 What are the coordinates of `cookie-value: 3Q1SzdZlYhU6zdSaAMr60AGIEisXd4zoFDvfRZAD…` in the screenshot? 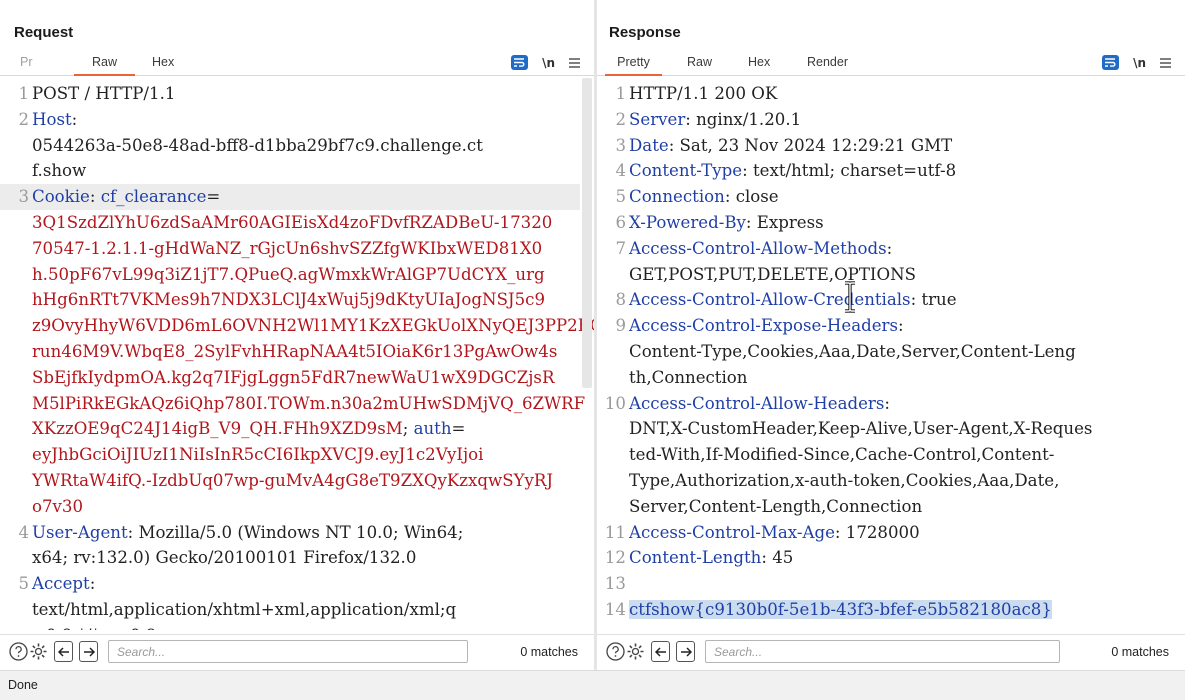 It's located at (292, 222).